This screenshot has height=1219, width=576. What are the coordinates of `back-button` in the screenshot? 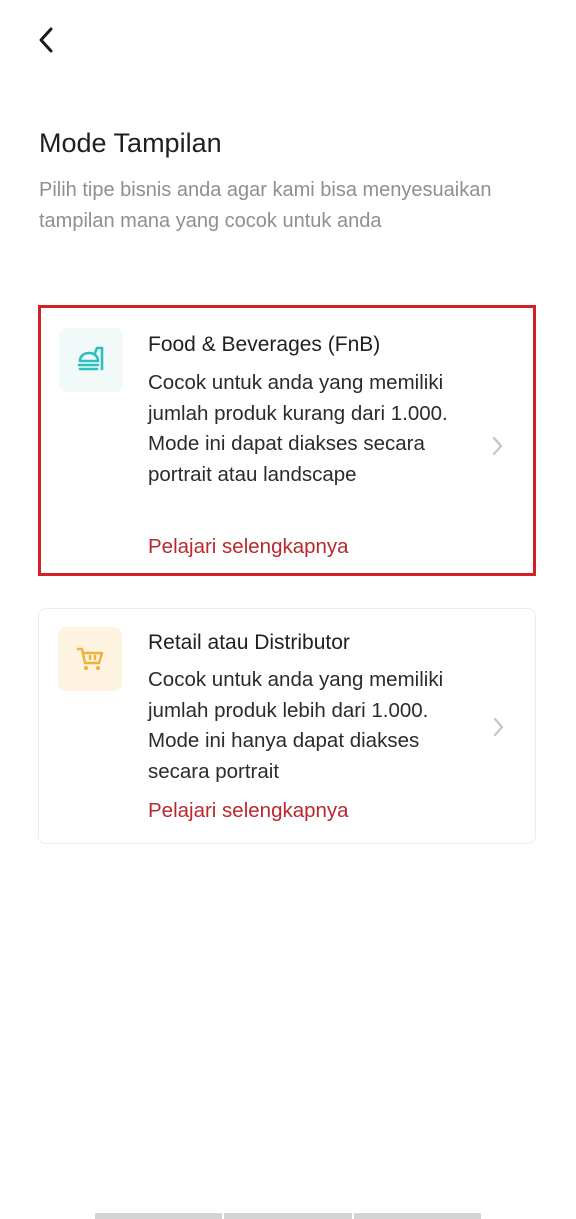 It's located at (46, 40).